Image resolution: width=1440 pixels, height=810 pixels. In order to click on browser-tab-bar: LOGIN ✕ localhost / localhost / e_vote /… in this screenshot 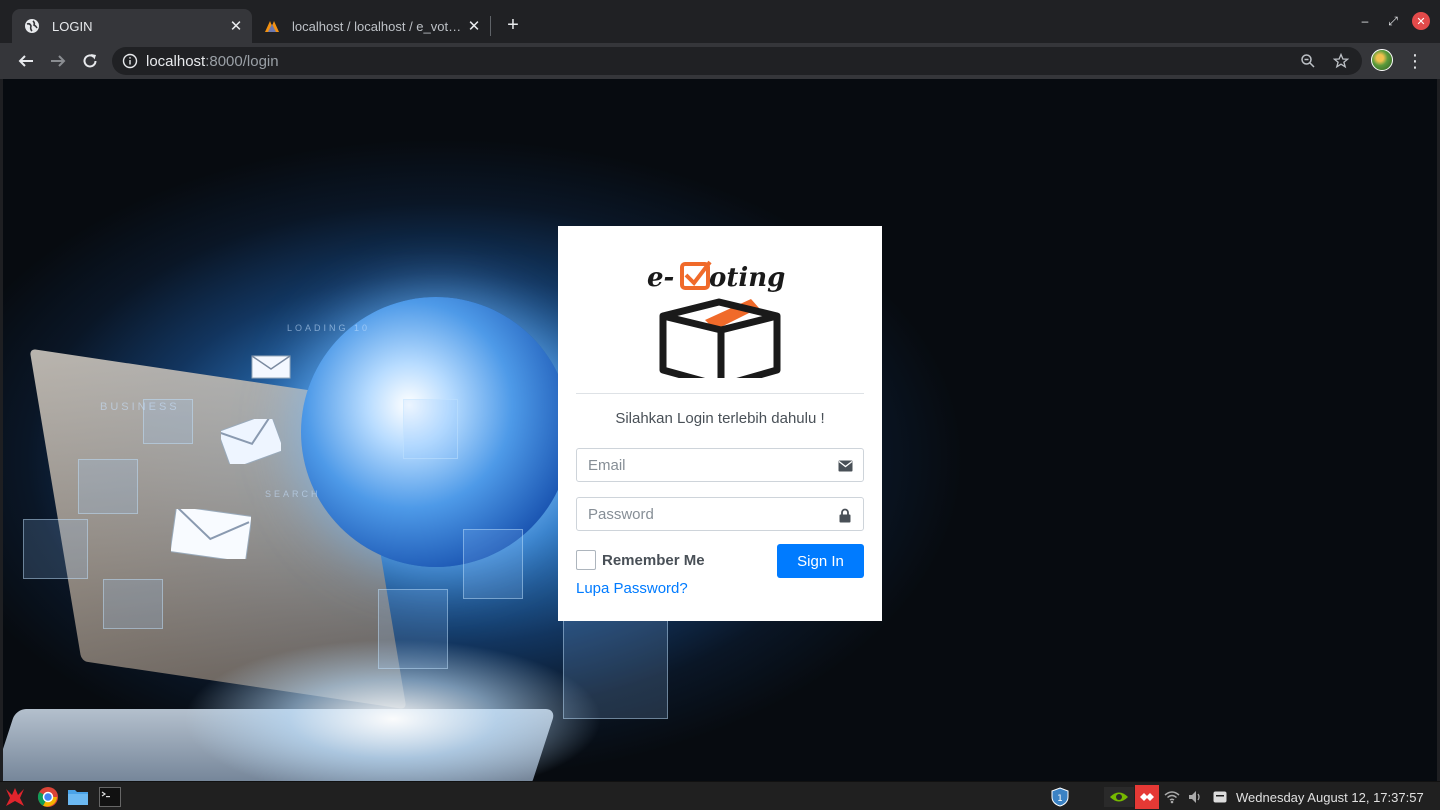, I will do `click(720, 21)`.